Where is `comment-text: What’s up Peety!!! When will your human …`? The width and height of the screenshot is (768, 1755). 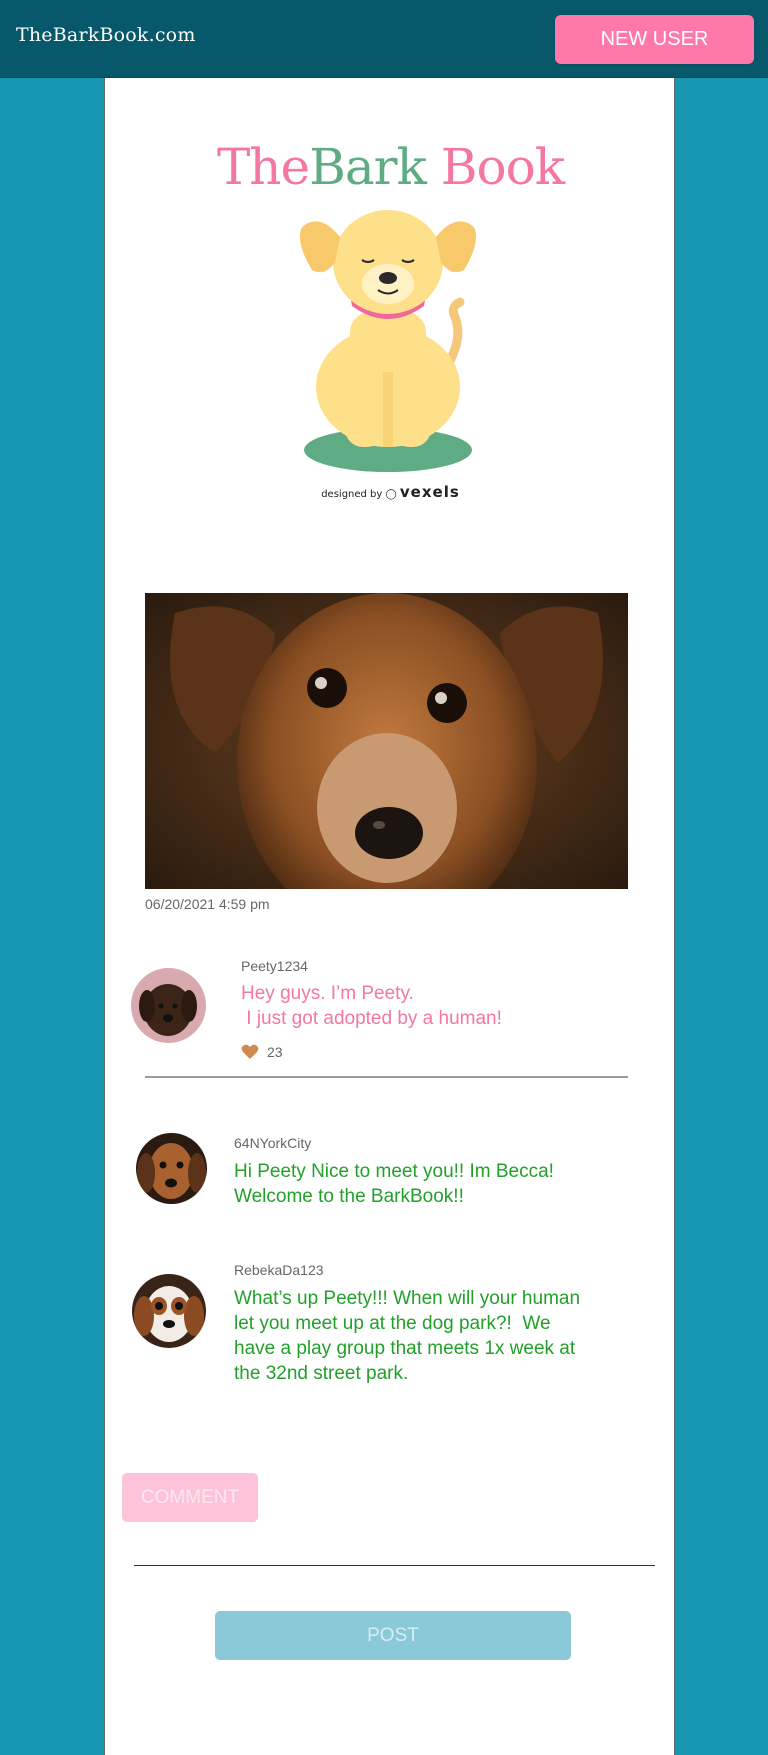 comment-text: What’s up Peety!!! When will your human … is located at coordinates (407, 1336).